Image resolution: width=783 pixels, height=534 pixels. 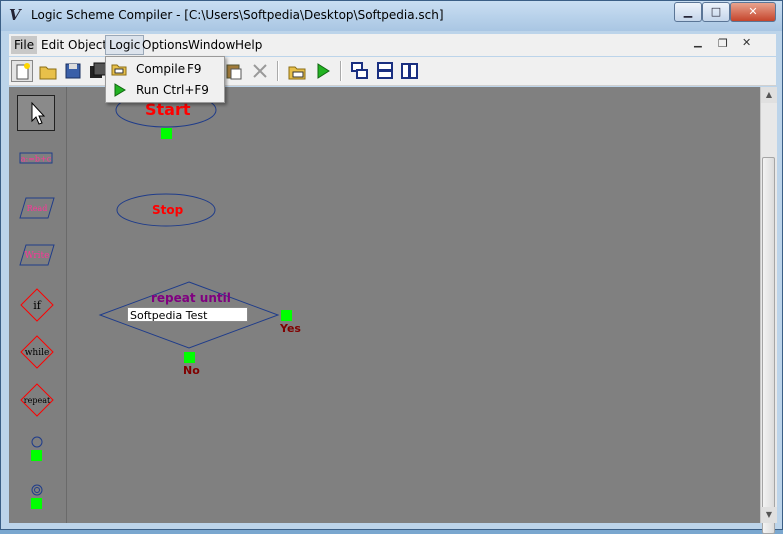 What do you see at coordinates (768, 345) in the screenshot?
I see `scroll-thumb` at bounding box center [768, 345].